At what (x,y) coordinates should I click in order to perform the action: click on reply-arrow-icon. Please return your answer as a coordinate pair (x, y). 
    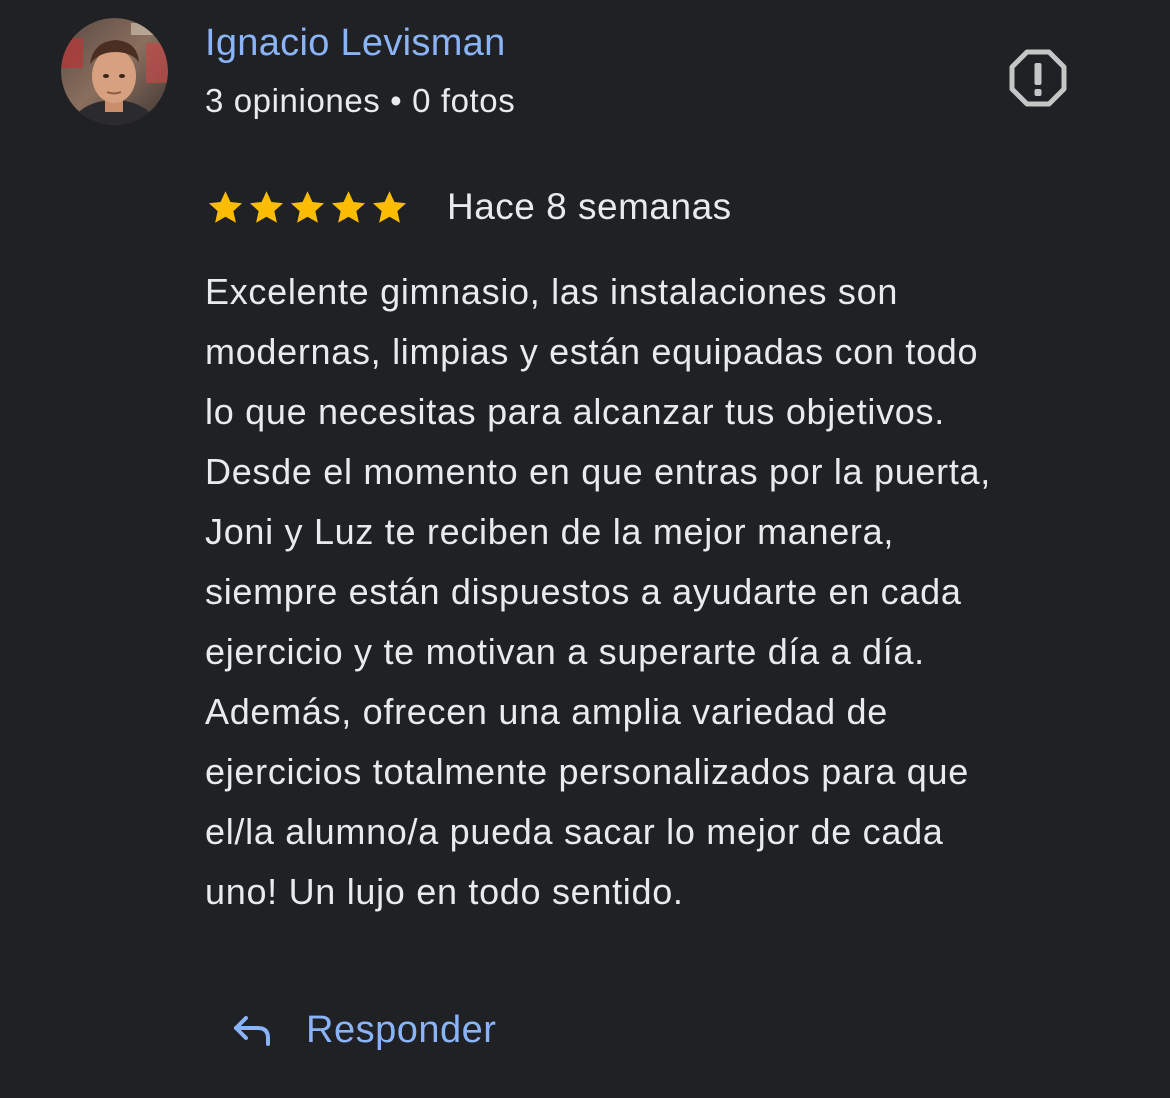
    Looking at the image, I should click on (252, 1031).